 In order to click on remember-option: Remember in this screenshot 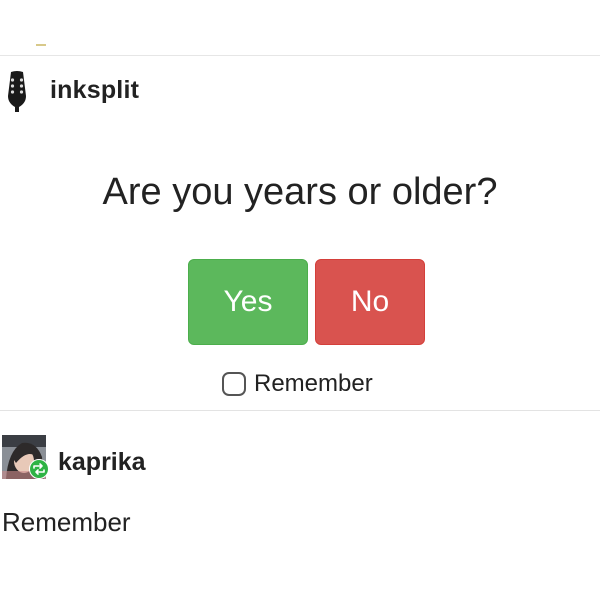, I will do `click(297, 384)`.